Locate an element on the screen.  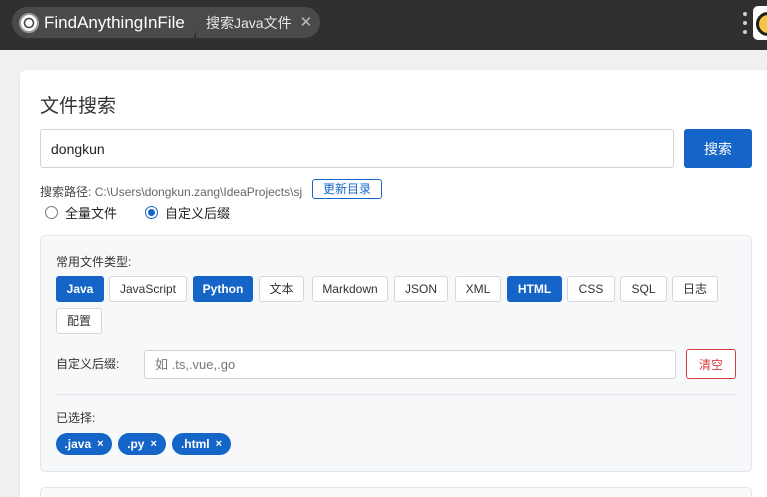
type-text-button: 文本 is located at coordinates (281, 289).